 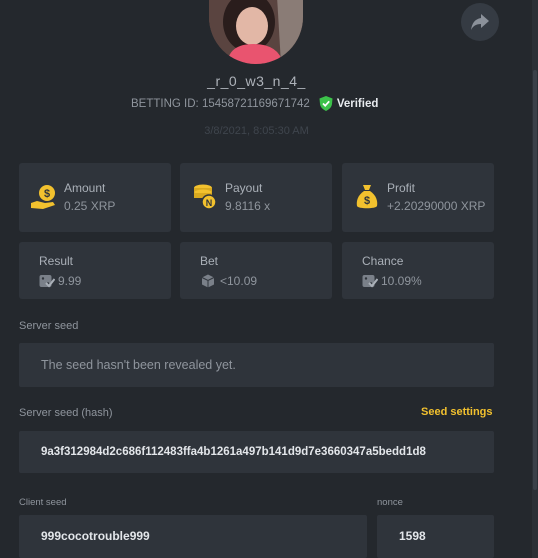 What do you see at coordinates (357, 103) in the screenshot?
I see `verified-label: Verified` at bounding box center [357, 103].